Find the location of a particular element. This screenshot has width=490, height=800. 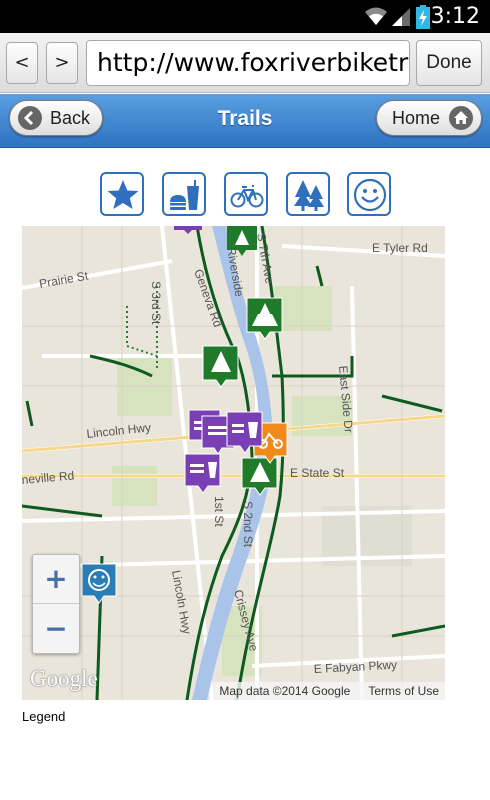

filter-favorites is located at coordinates (122, 194).